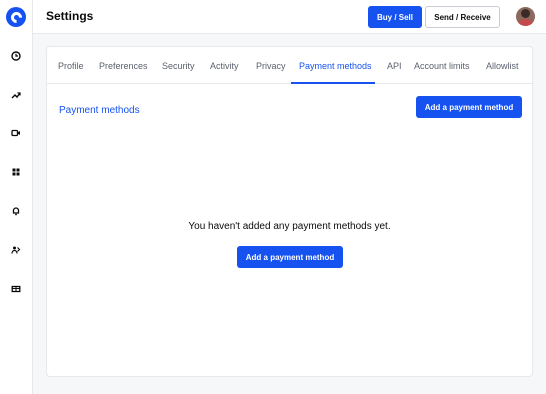 This screenshot has height=394, width=546. What do you see at coordinates (394, 66) in the screenshot?
I see `tab-api: API` at bounding box center [394, 66].